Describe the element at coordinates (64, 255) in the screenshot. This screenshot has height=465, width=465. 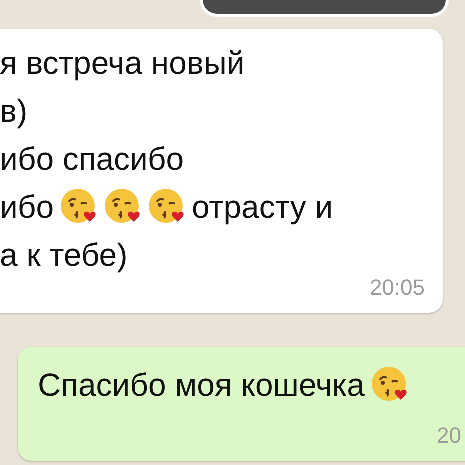
I see `message-text: а к тебе)` at that location.